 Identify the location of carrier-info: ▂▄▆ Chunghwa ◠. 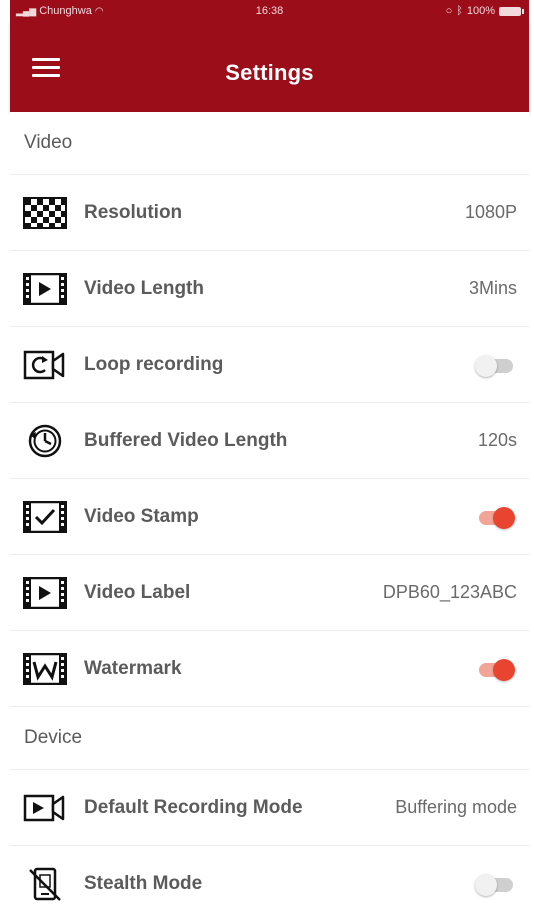
(231, 11).